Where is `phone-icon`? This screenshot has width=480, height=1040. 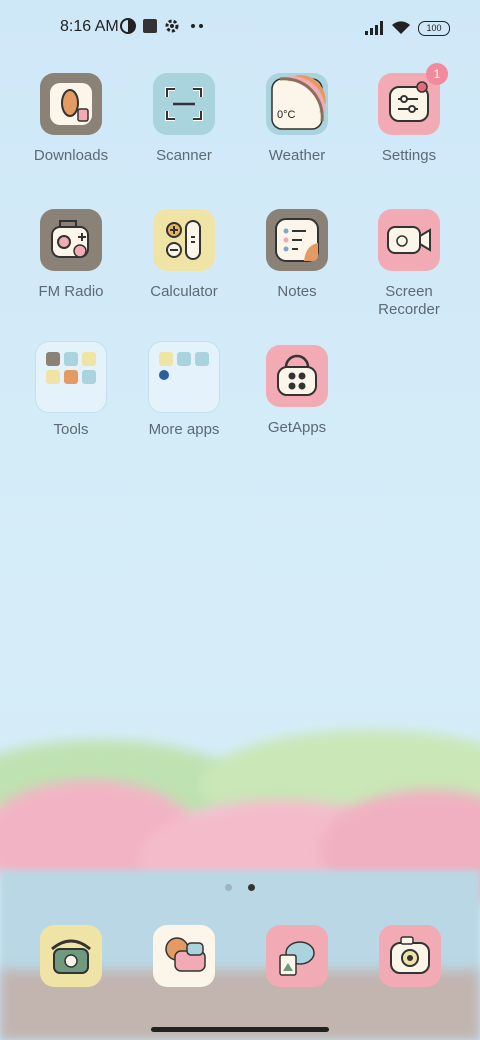 phone-icon is located at coordinates (71, 956).